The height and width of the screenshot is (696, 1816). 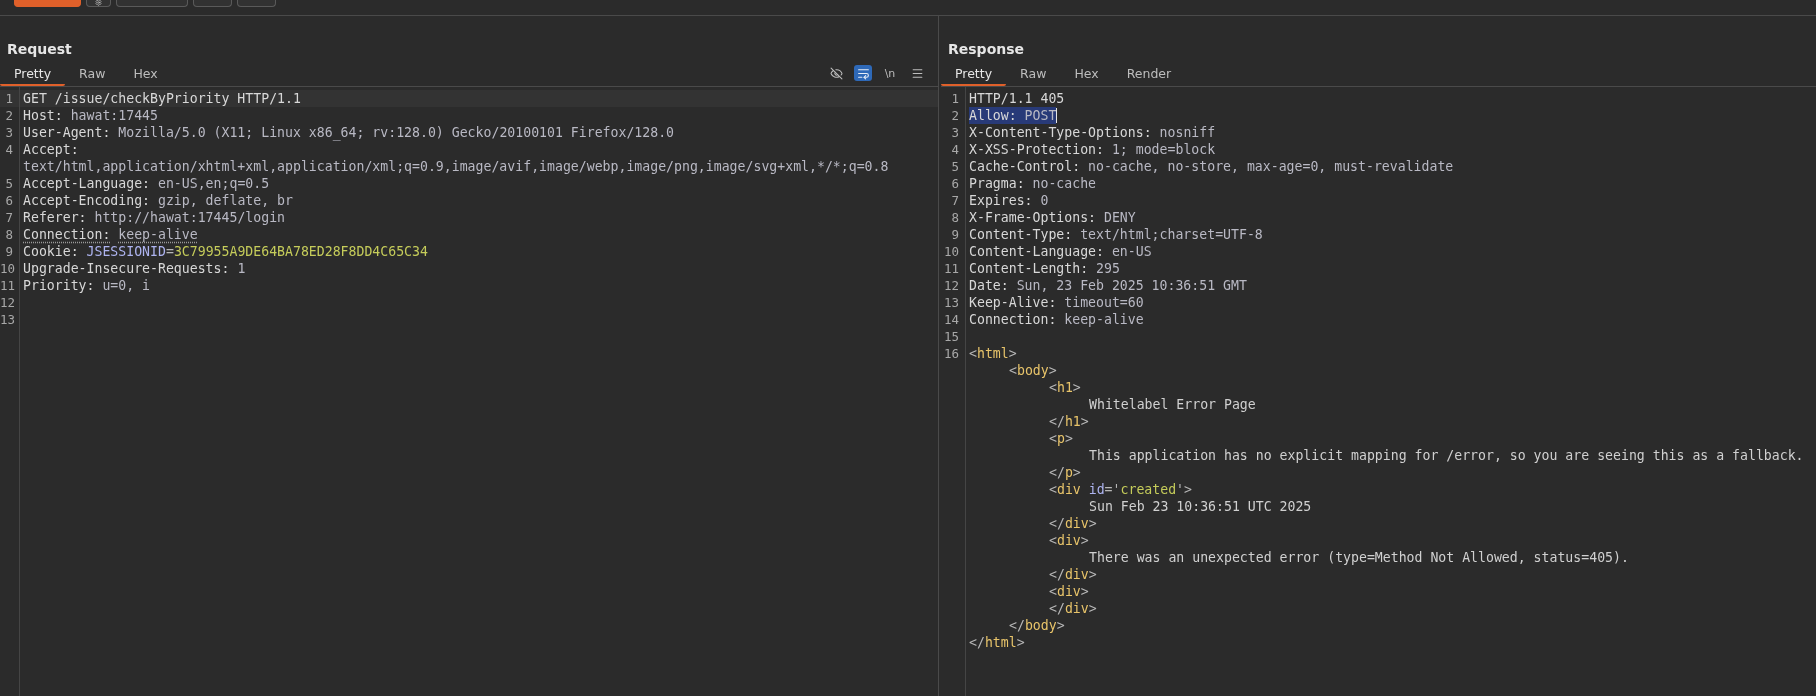 I want to click on code-line: Accept-Encoding: gzip, deflate, br, so click(x=158, y=200).